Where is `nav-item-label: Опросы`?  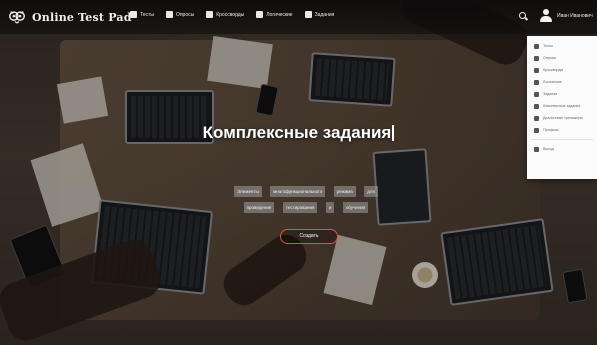
nav-item-label: Опросы is located at coordinates (185, 14).